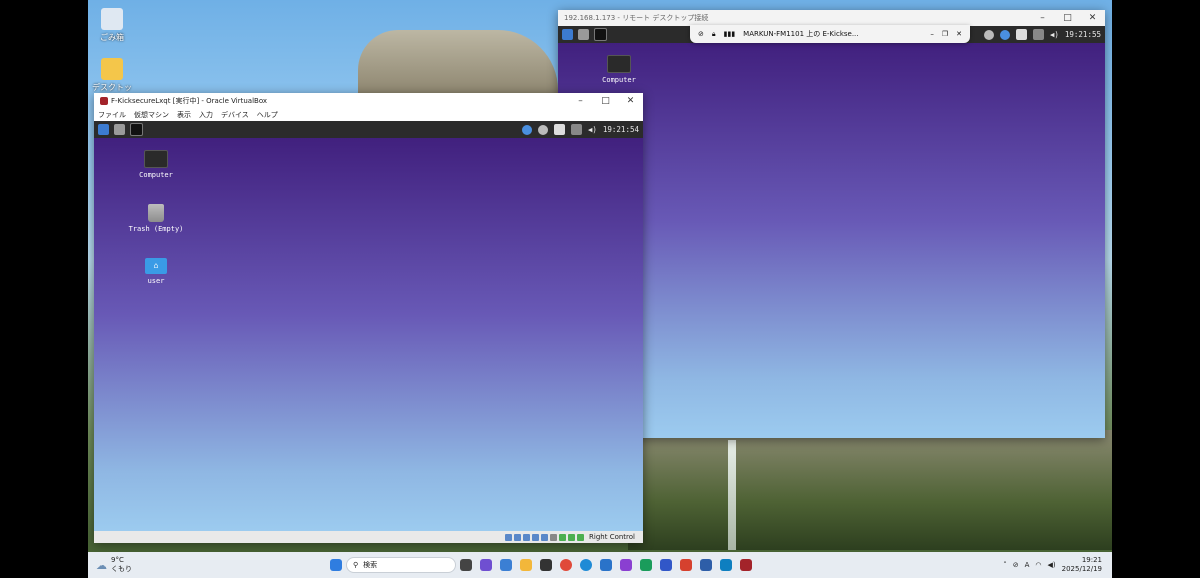 Image resolution: width=1200 pixels, height=578 pixels. Describe the element at coordinates (121, 569) in the screenshot. I see `weather-desc: くもり` at that location.